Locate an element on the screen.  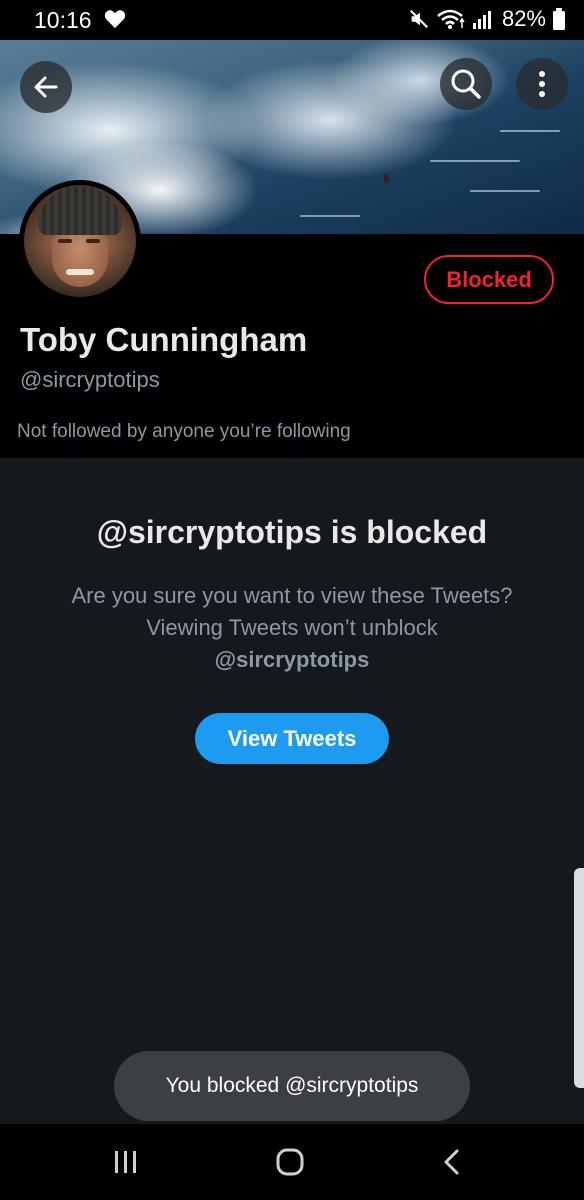
view-tweets-button: View Tweets is located at coordinates (292, 738).